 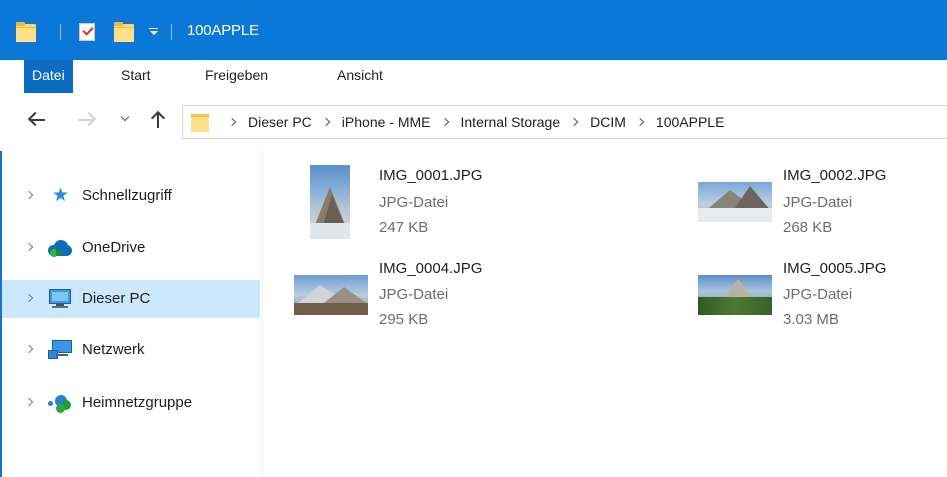 What do you see at coordinates (511, 122) in the screenshot?
I see `crumb-internal-storage: Internal Storage` at bounding box center [511, 122].